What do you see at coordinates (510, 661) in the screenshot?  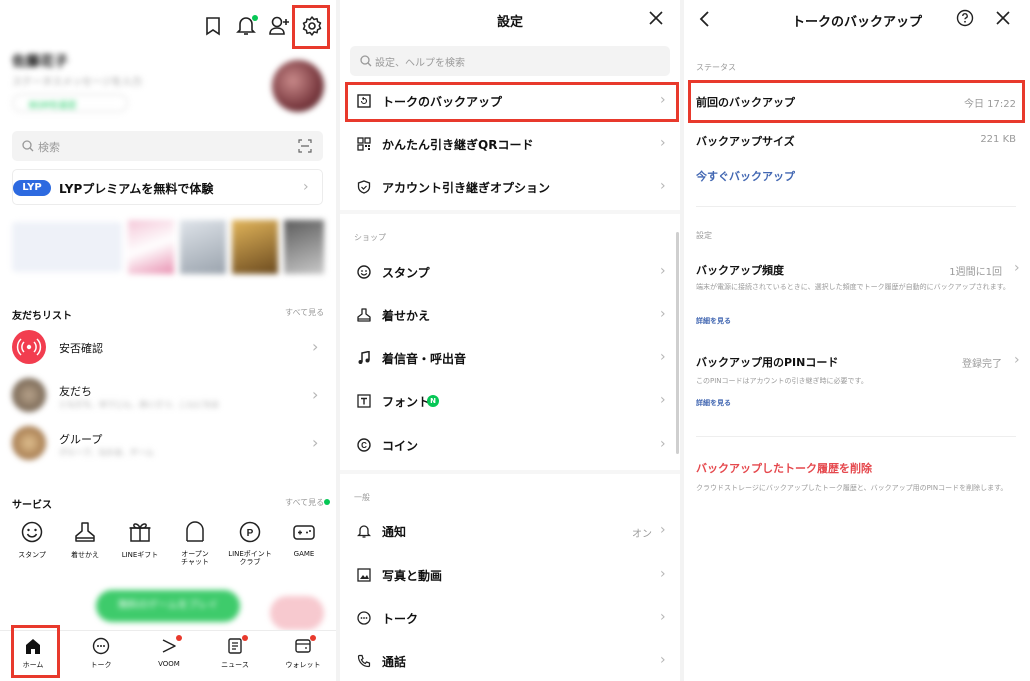 I see `settings-item-calls: 通話 ›` at bounding box center [510, 661].